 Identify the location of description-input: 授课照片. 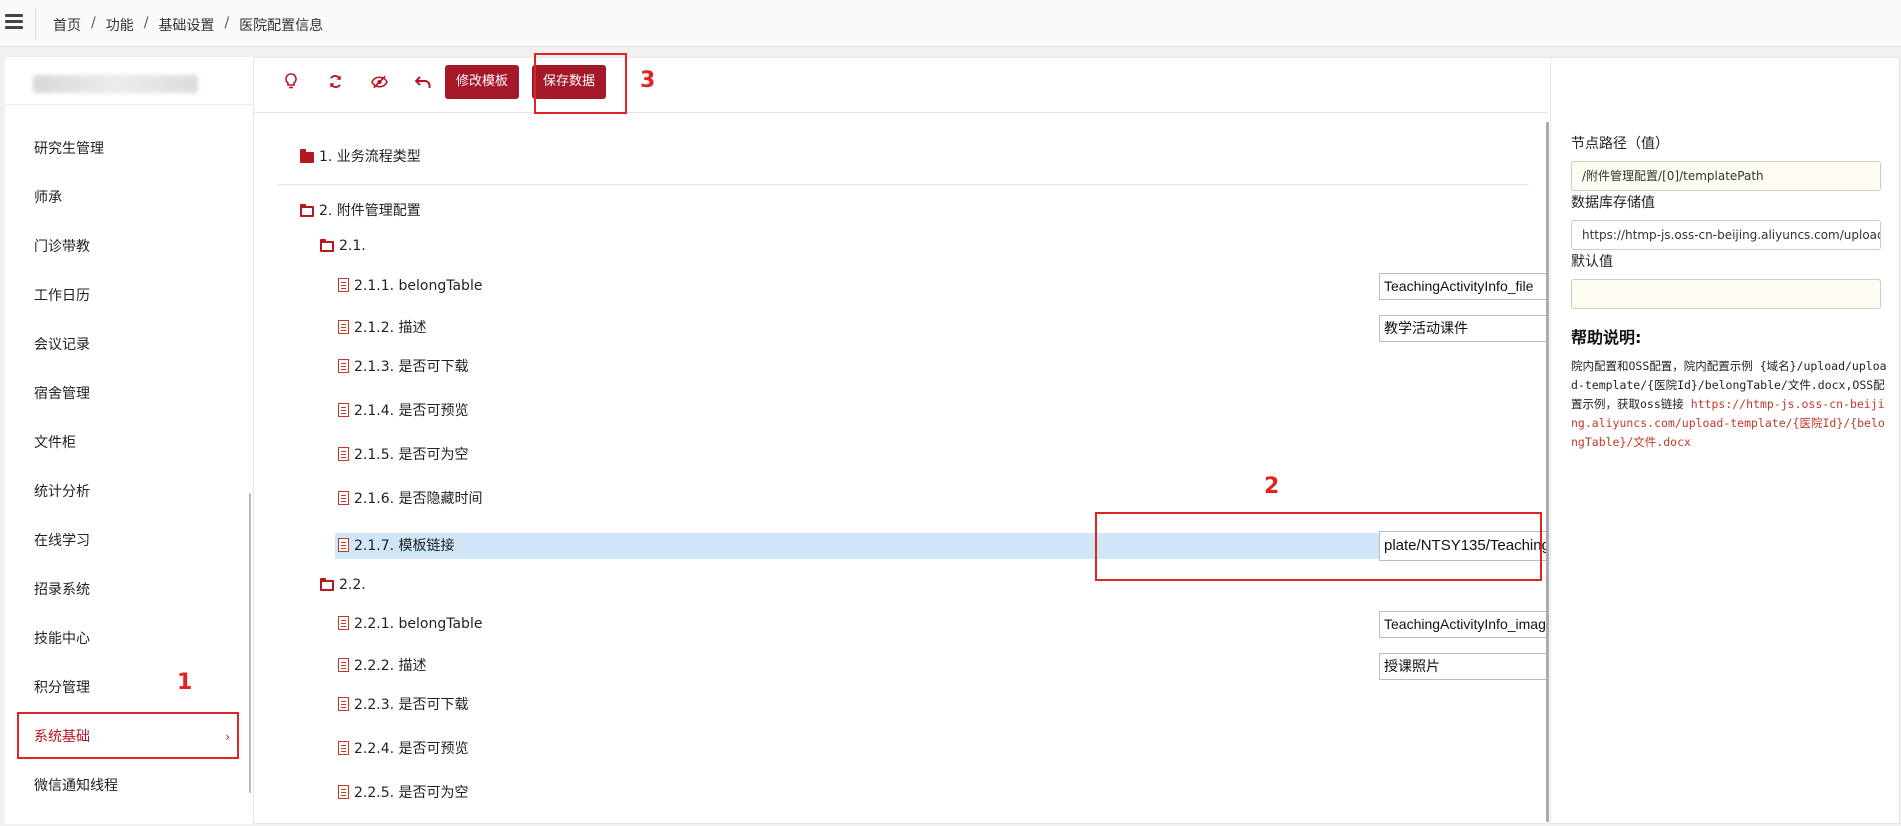
(1463, 666).